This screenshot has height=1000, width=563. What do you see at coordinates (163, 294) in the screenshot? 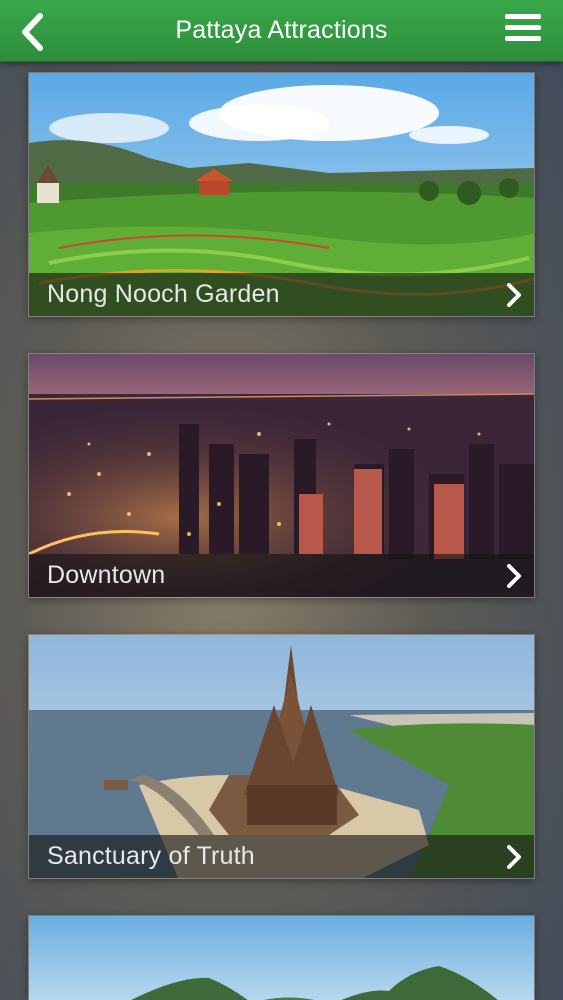
I see `attraction-title: Nong Nooch Garden` at bounding box center [163, 294].